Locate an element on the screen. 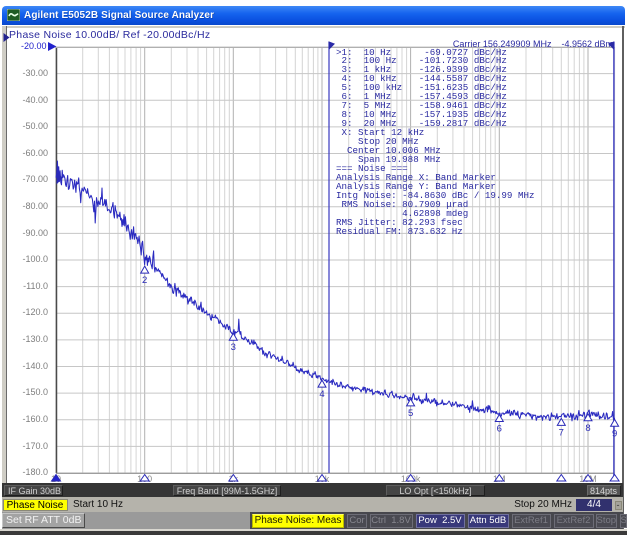 The image size is (630, 536). svg-text: 3 is located at coordinates (232, 347).